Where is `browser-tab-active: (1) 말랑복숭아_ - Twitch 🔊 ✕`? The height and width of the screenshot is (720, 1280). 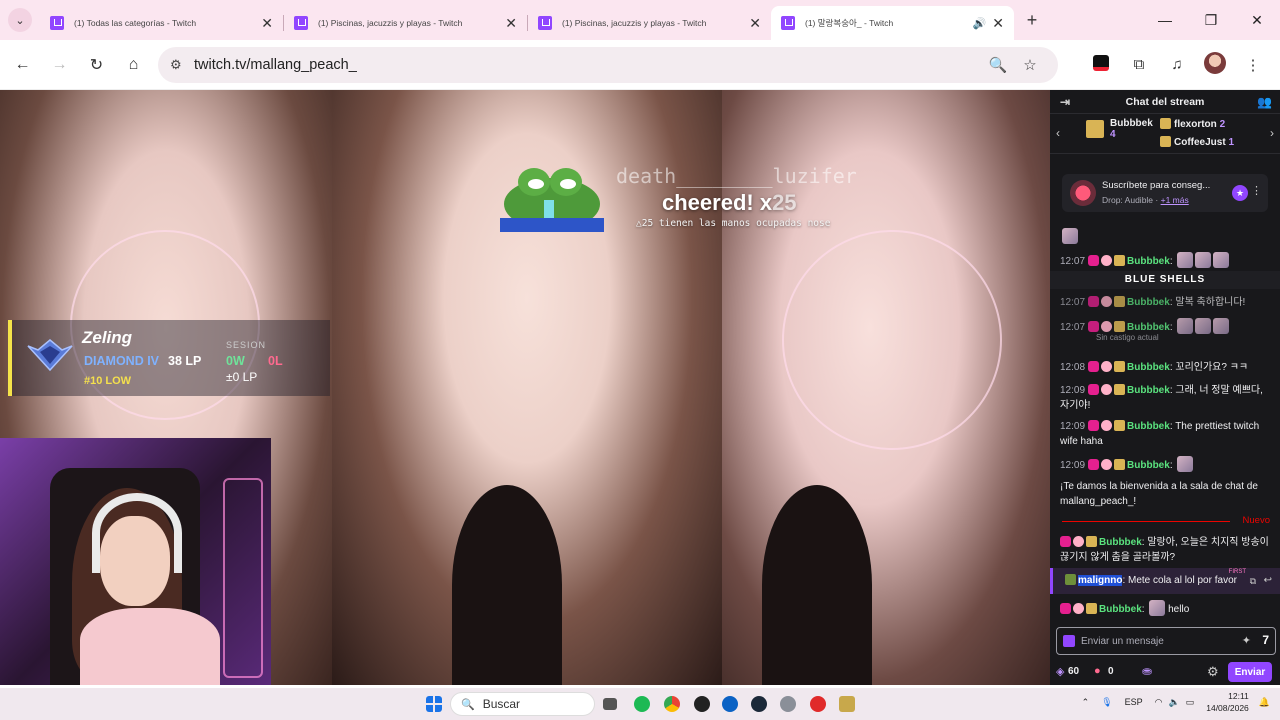 browser-tab-active: (1) 말랑복숭아_ - Twitch 🔊 ✕ is located at coordinates (892, 23).